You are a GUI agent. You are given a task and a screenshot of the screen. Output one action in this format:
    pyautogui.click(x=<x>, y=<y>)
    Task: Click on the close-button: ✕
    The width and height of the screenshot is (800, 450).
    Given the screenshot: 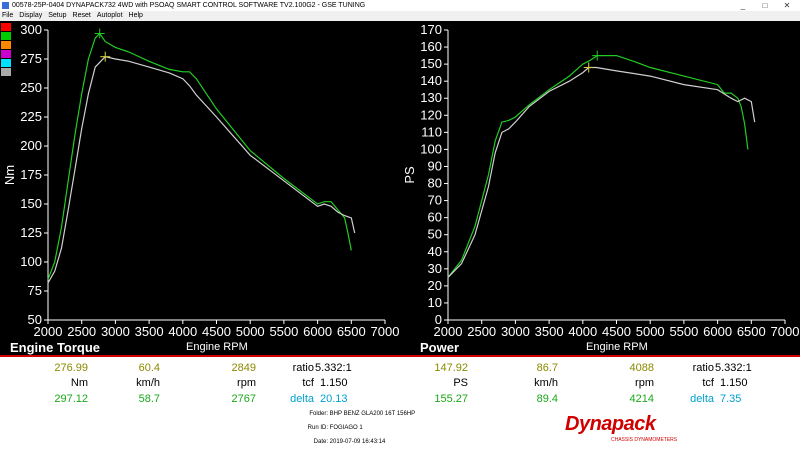 What is the action you would take?
    pyautogui.click(x=787, y=5)
    